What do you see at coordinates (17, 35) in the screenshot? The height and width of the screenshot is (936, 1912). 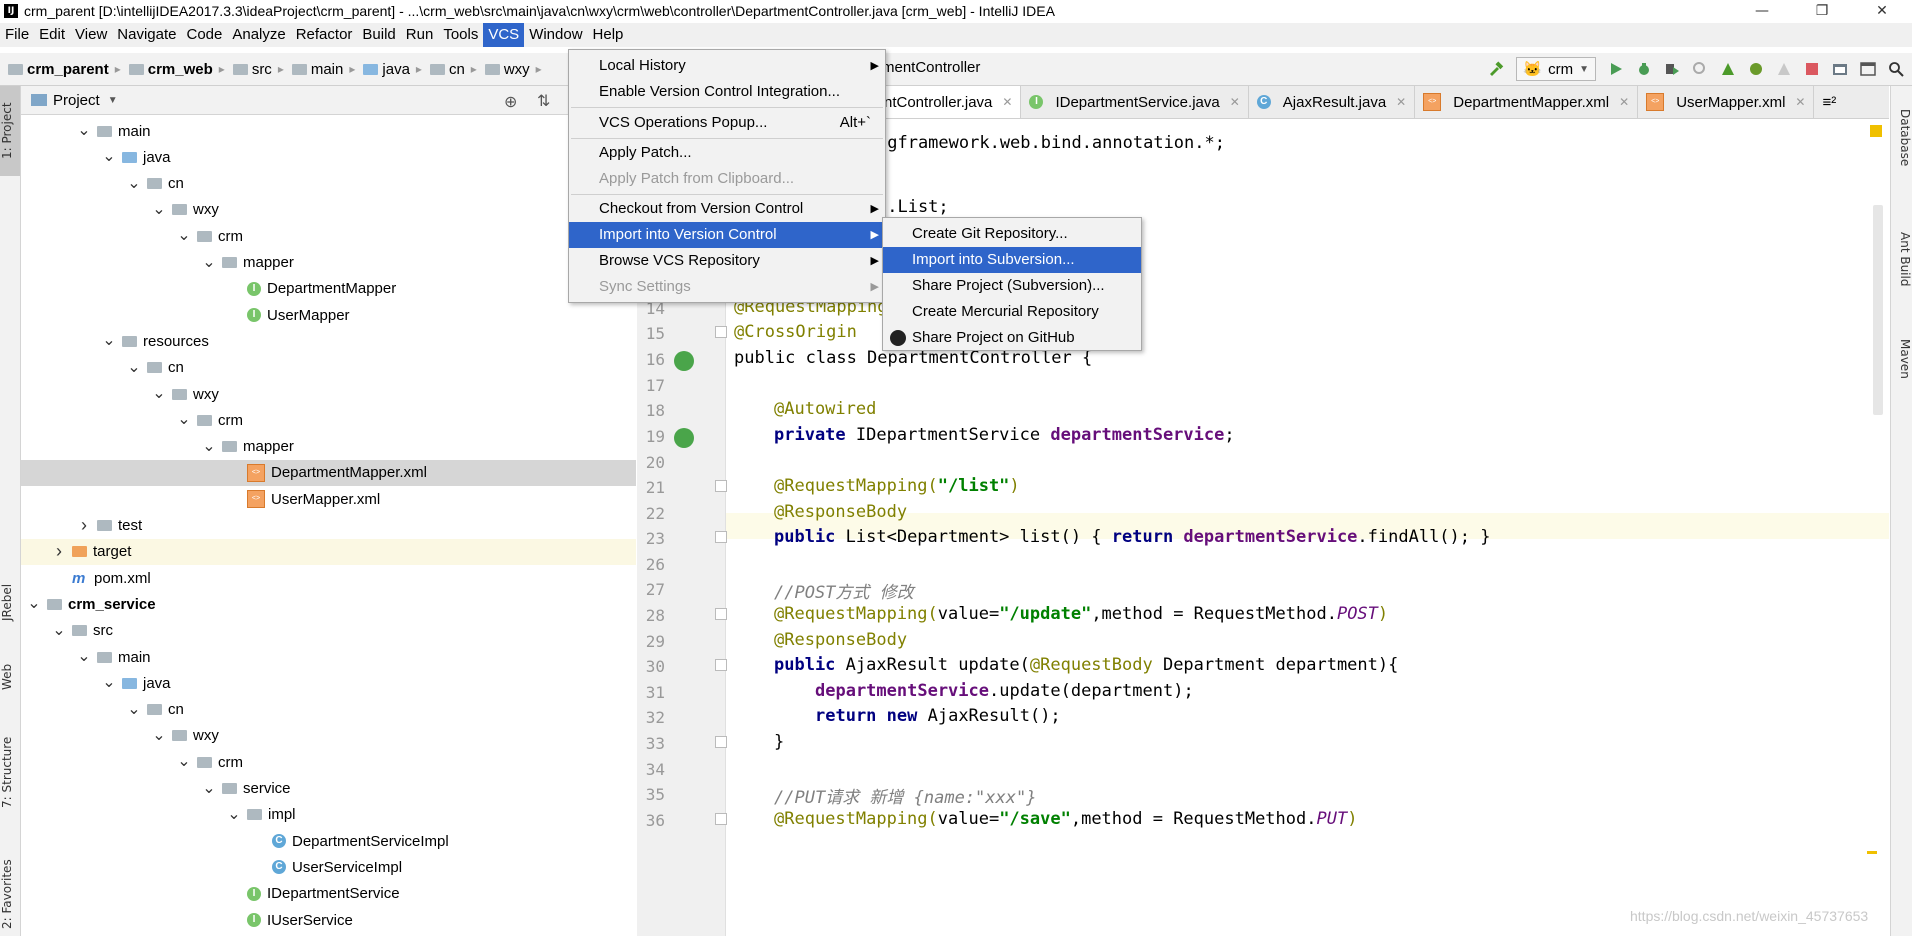 I see `menu-file: File` at bounding box center [17, 35].